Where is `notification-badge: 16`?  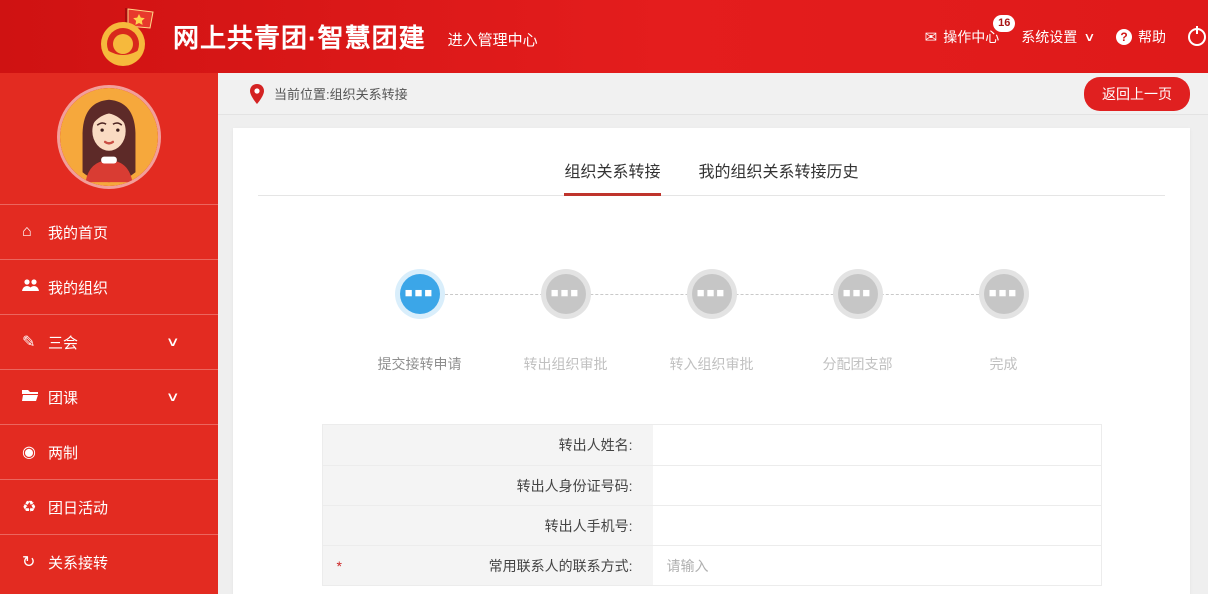
notification-badge: 16 is located at coordinates (1004, 23).